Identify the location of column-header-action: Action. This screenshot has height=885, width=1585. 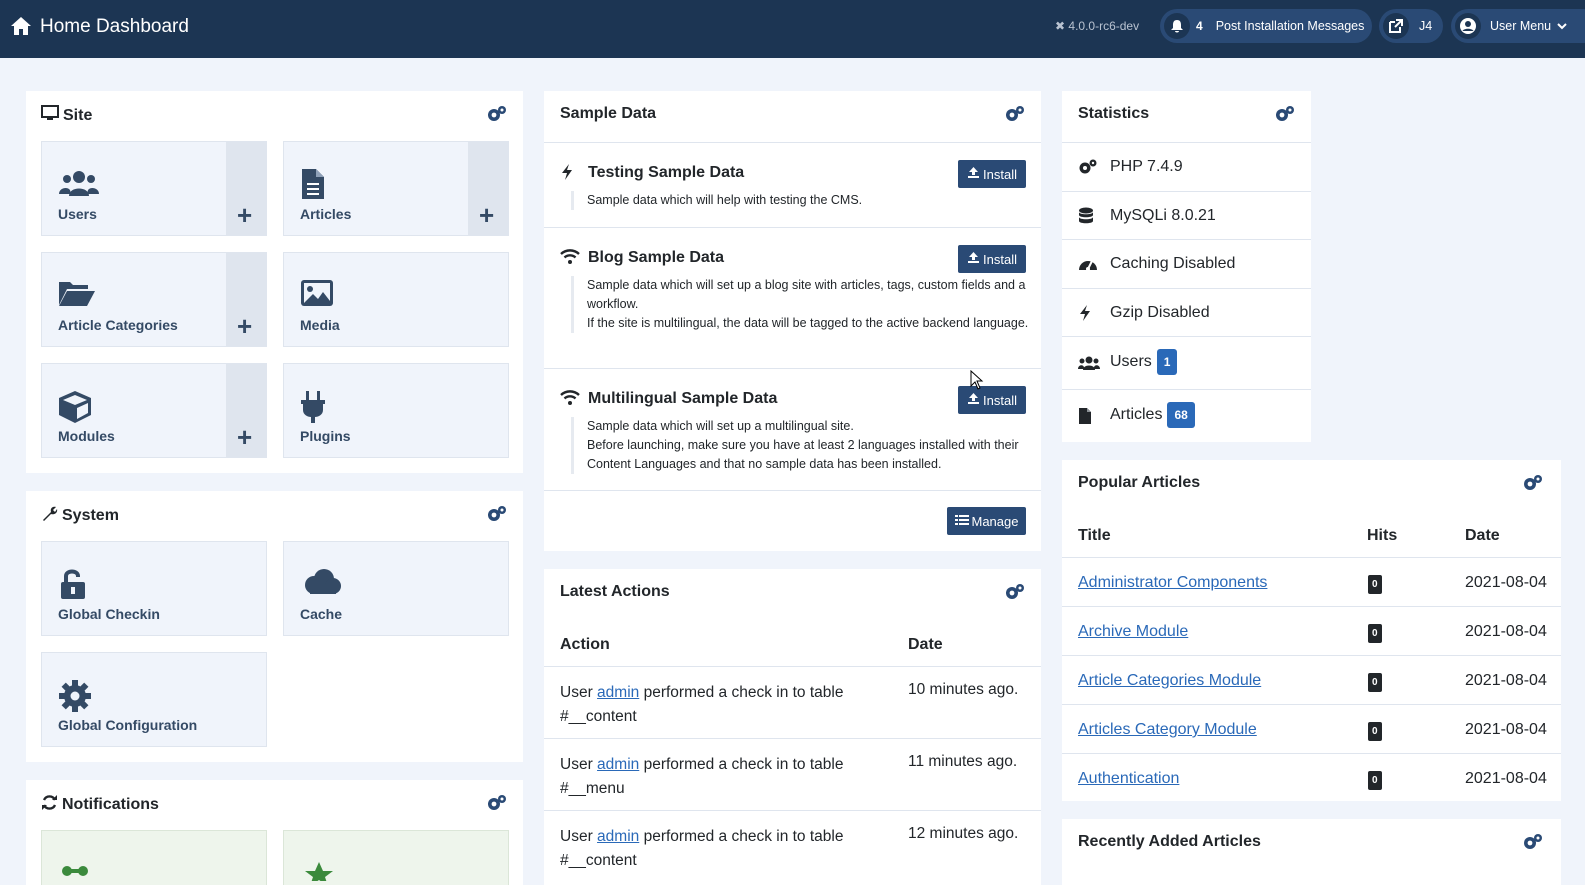
(585, 644).